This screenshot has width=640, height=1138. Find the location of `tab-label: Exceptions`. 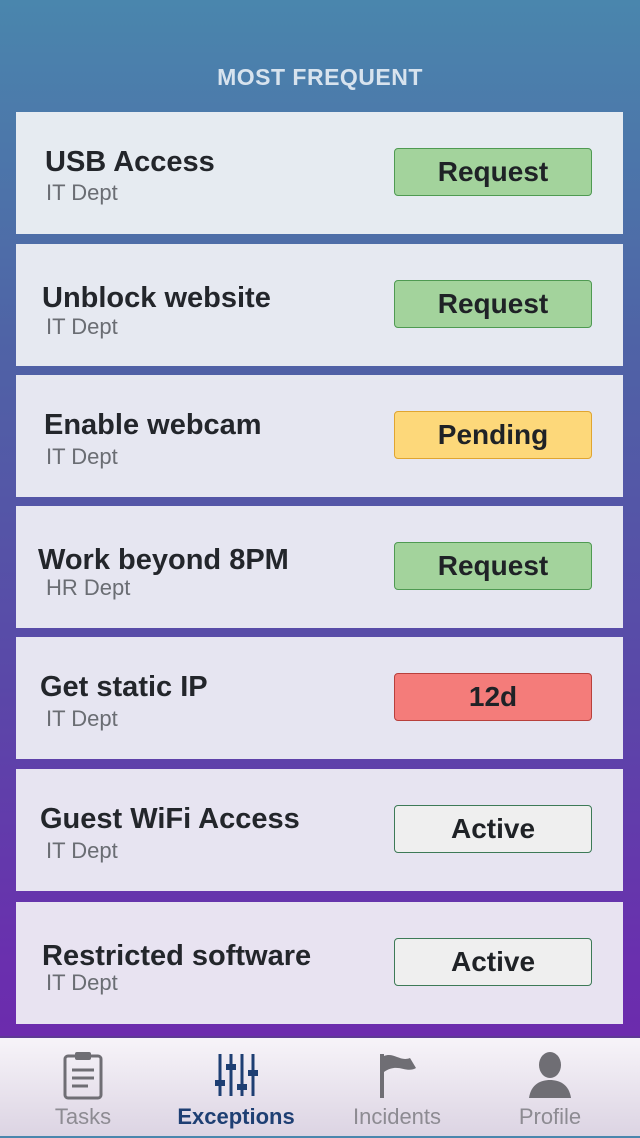

tab-label: Exceptions is located at coordinates (236, 1116).